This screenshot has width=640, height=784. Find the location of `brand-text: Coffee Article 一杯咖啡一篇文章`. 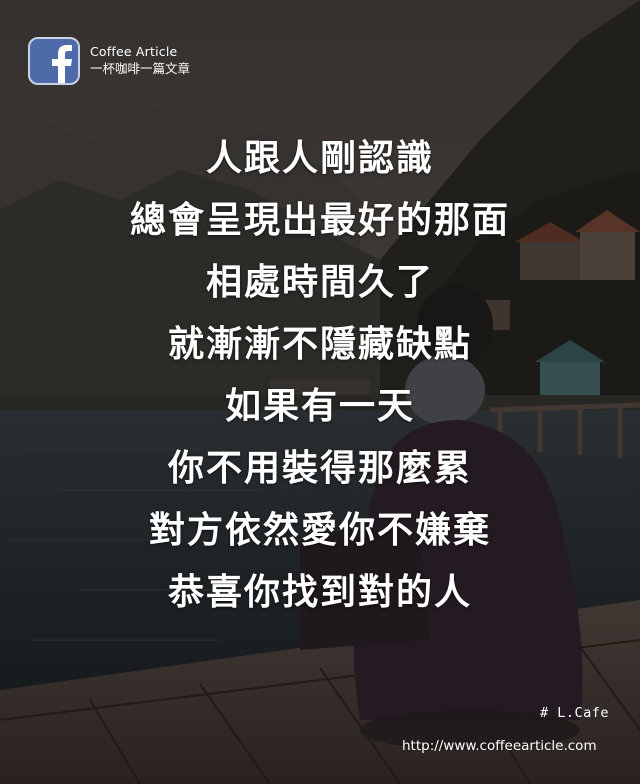

brand-text: Coffee Article 一杯咖啡一篇文章 is located at coordinates (140, 61).